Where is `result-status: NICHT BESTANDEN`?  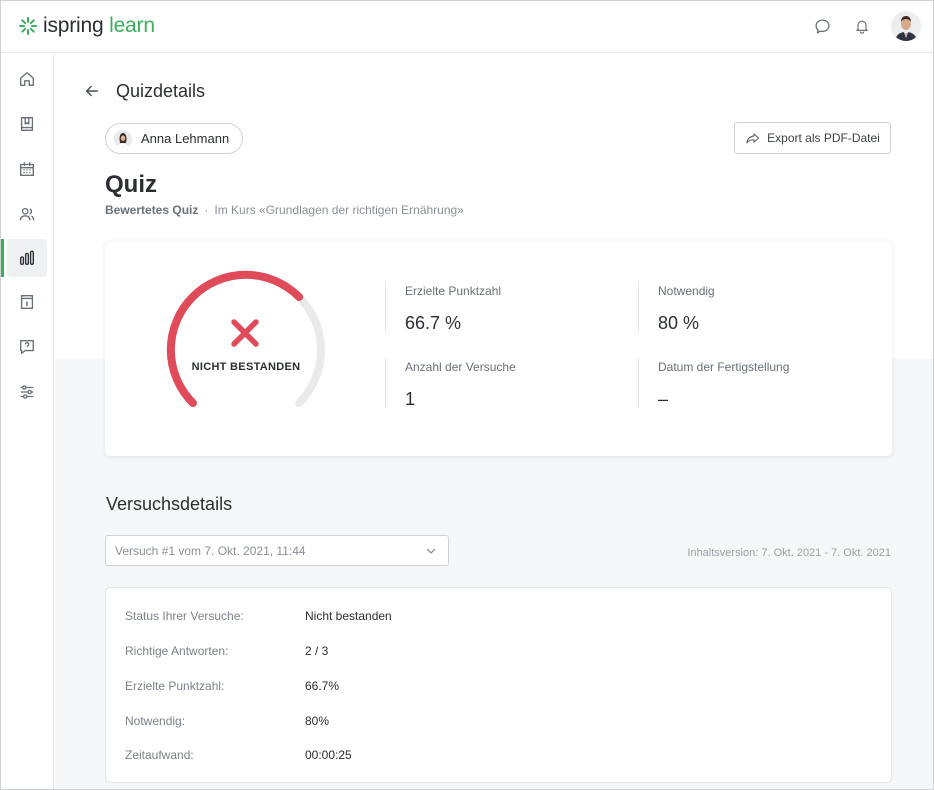 result-status: NICHT BESTANDEN is located at coordinates (246, 367).